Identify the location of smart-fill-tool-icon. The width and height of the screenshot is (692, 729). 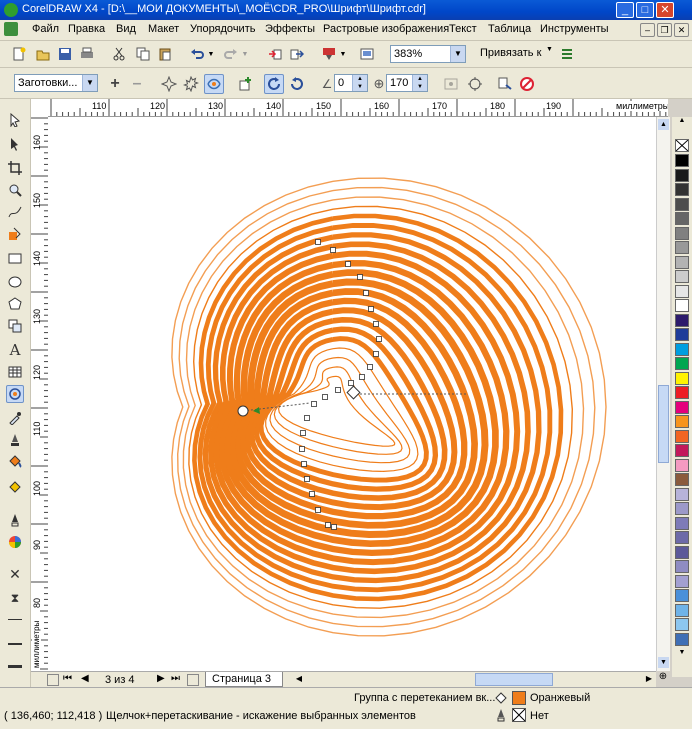
(15, 234).